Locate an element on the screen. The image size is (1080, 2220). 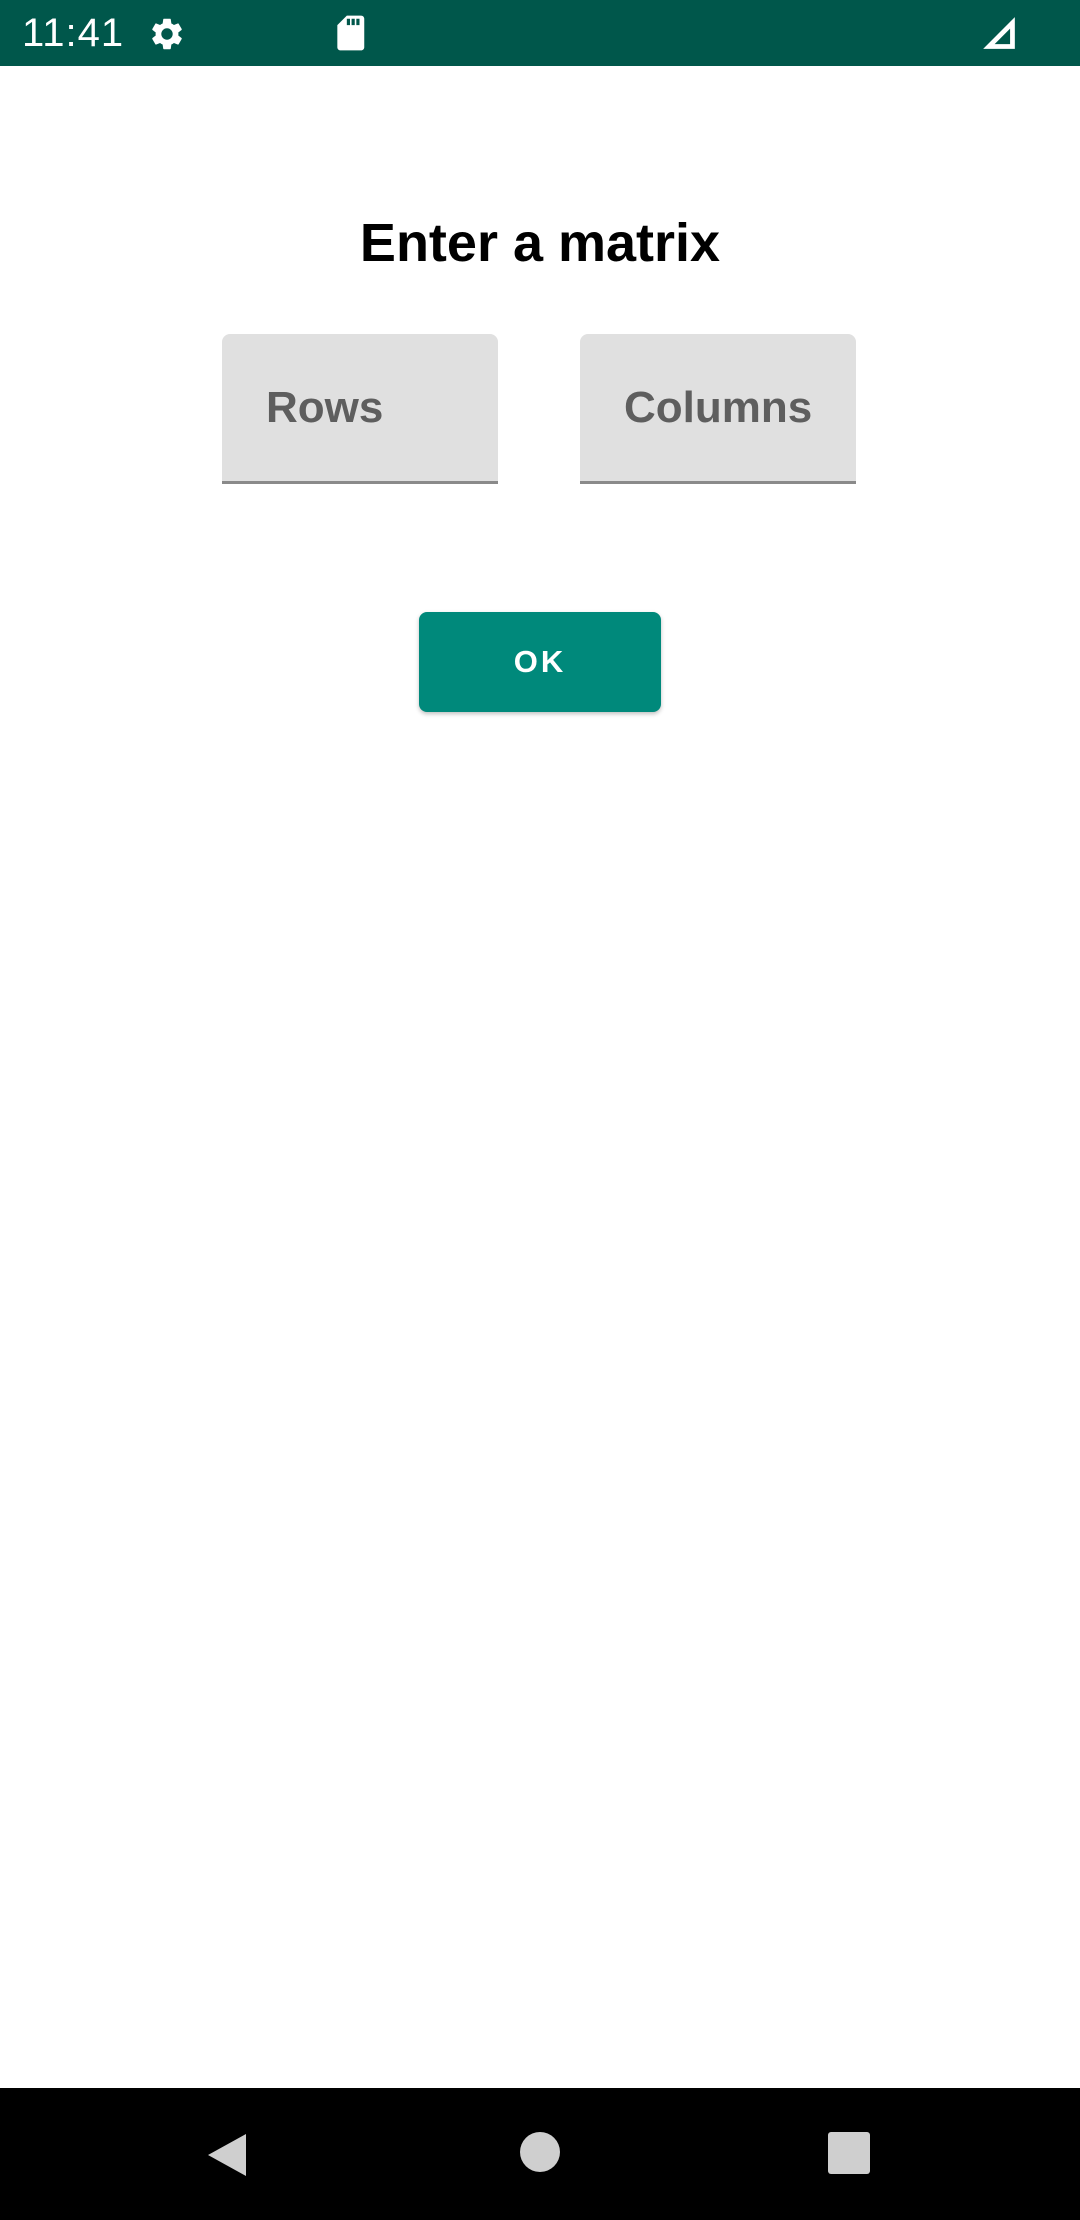
back-icon is located at coordinates (227, 2155).